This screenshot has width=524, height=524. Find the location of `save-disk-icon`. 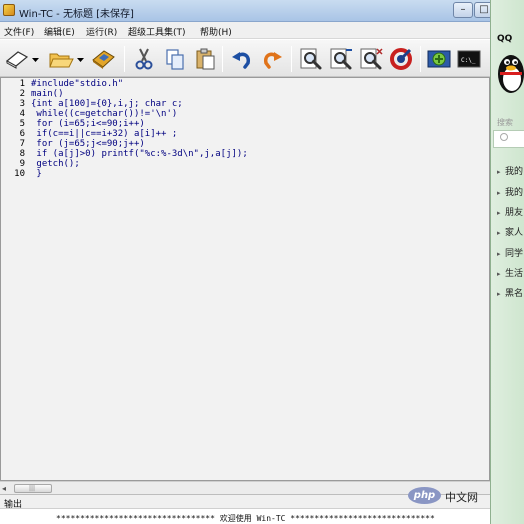

save-disk-icon is located at coordinates (103, 59).